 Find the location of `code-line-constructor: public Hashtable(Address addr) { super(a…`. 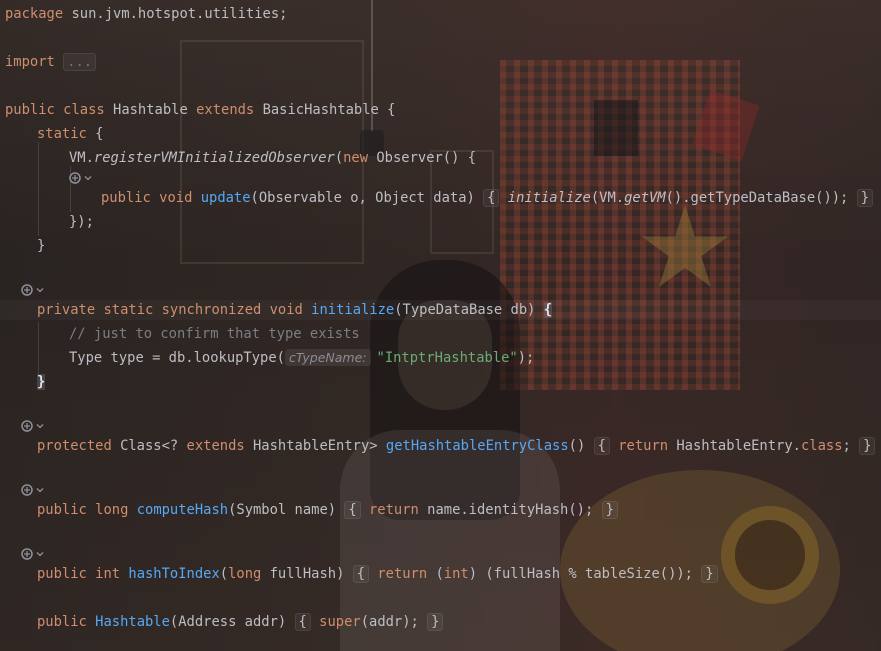

code-line-constructor: public Hashtable(Address addr) { super(a… is located at coordinates (240, 622).